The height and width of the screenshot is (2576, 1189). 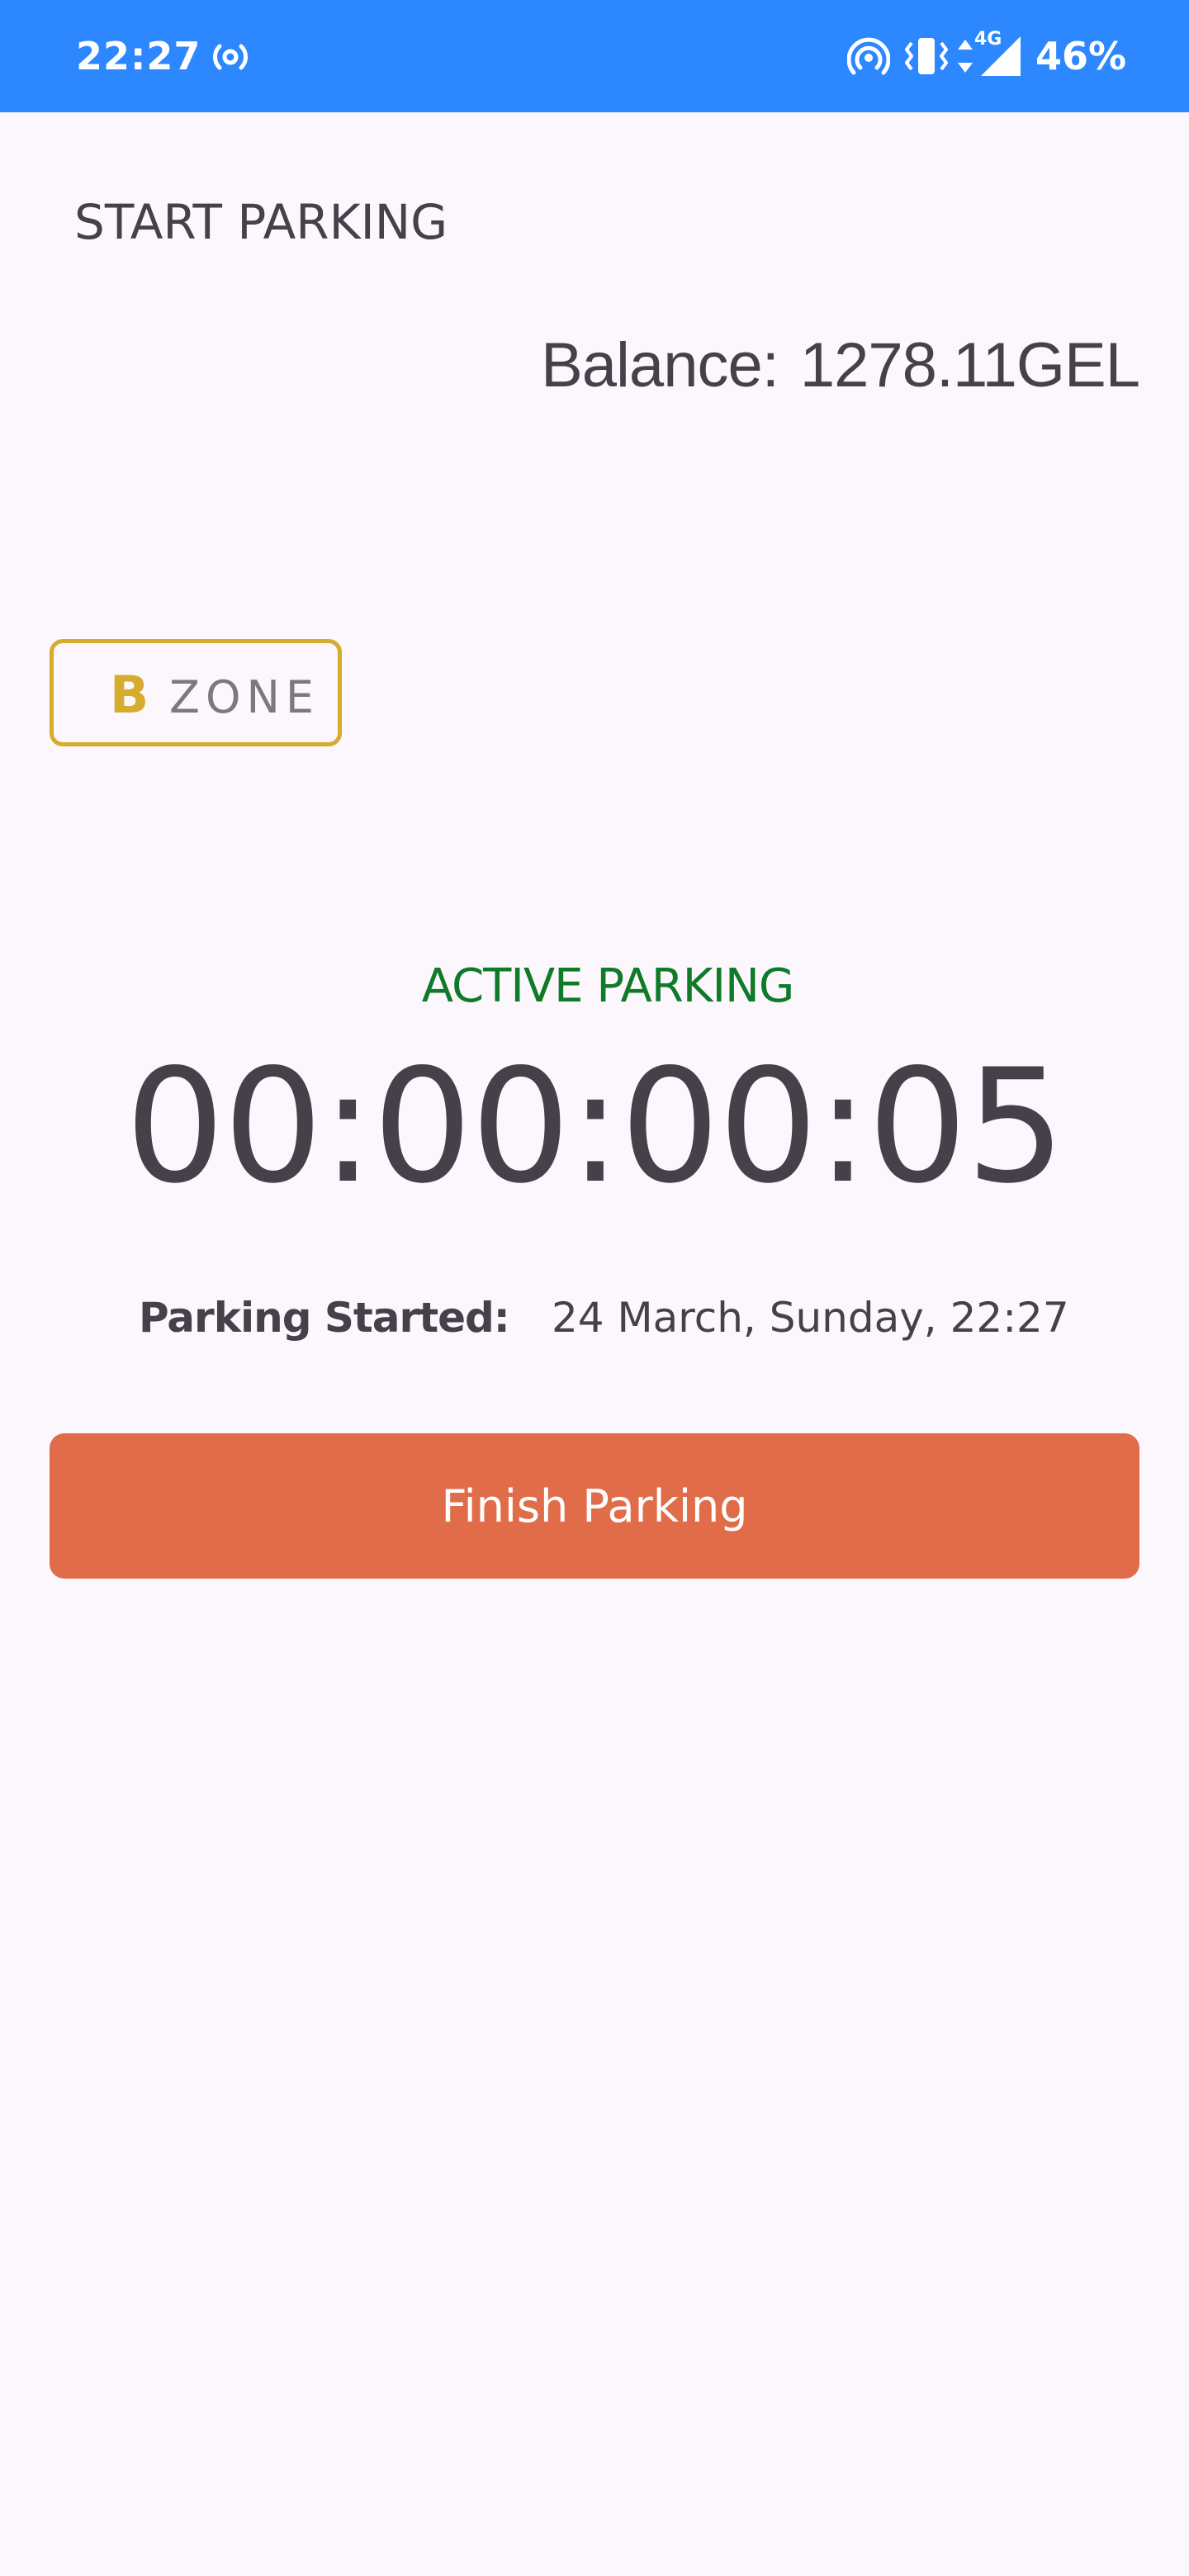 I want to click on balance-display: Balance: 1278.11GEL, so click(x=840, y=366).